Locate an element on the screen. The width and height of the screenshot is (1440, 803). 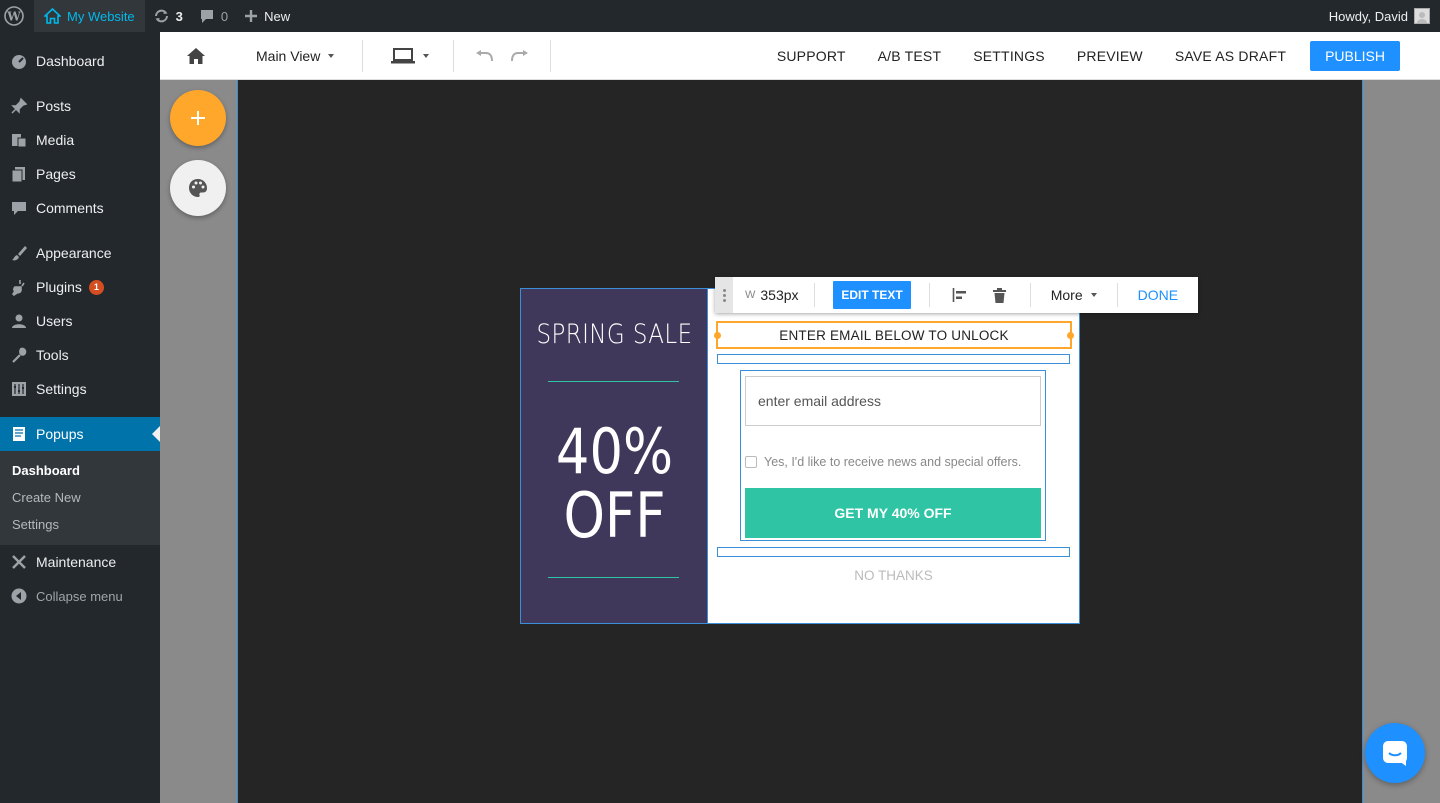
support-link: SUPPORT is located at coordinates (811, 56).